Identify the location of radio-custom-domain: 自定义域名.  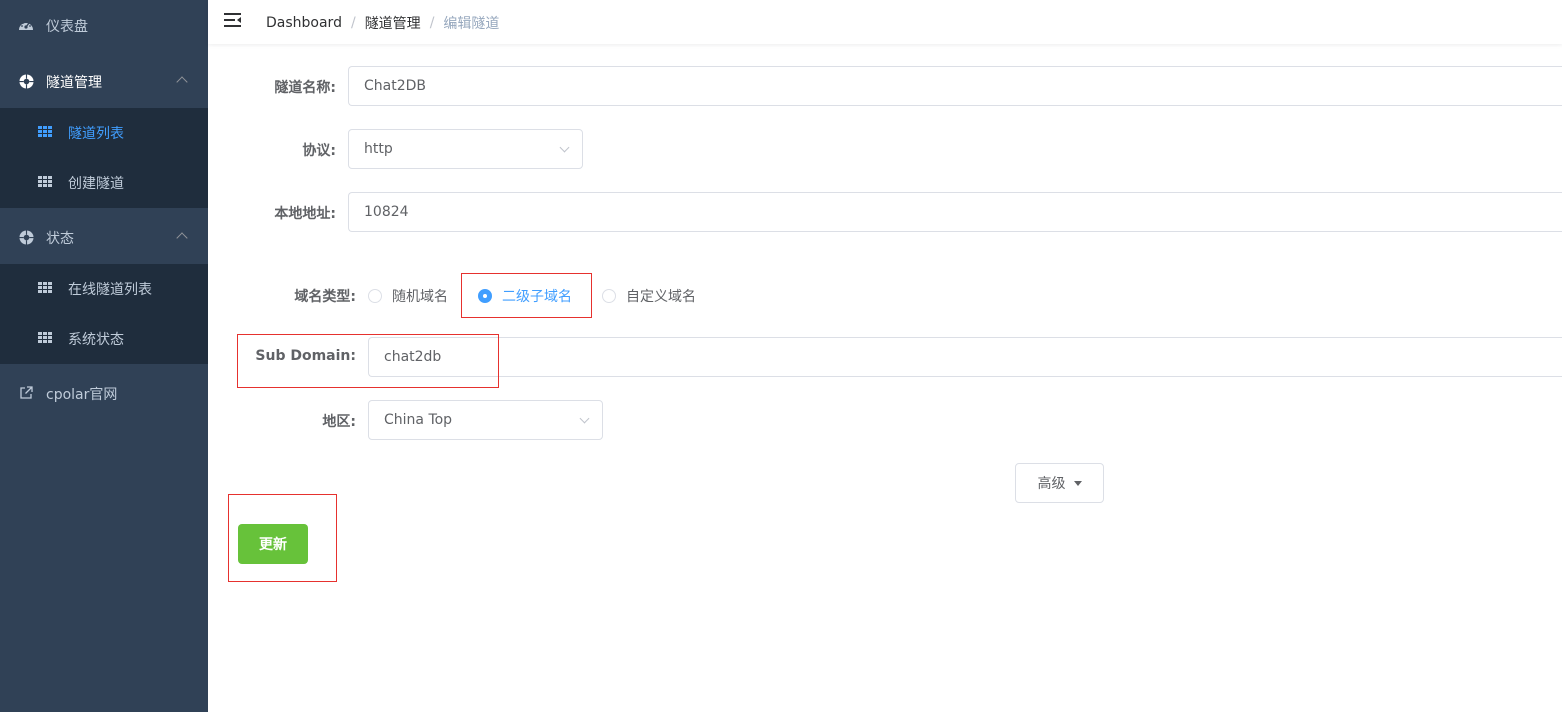
(649, 296).